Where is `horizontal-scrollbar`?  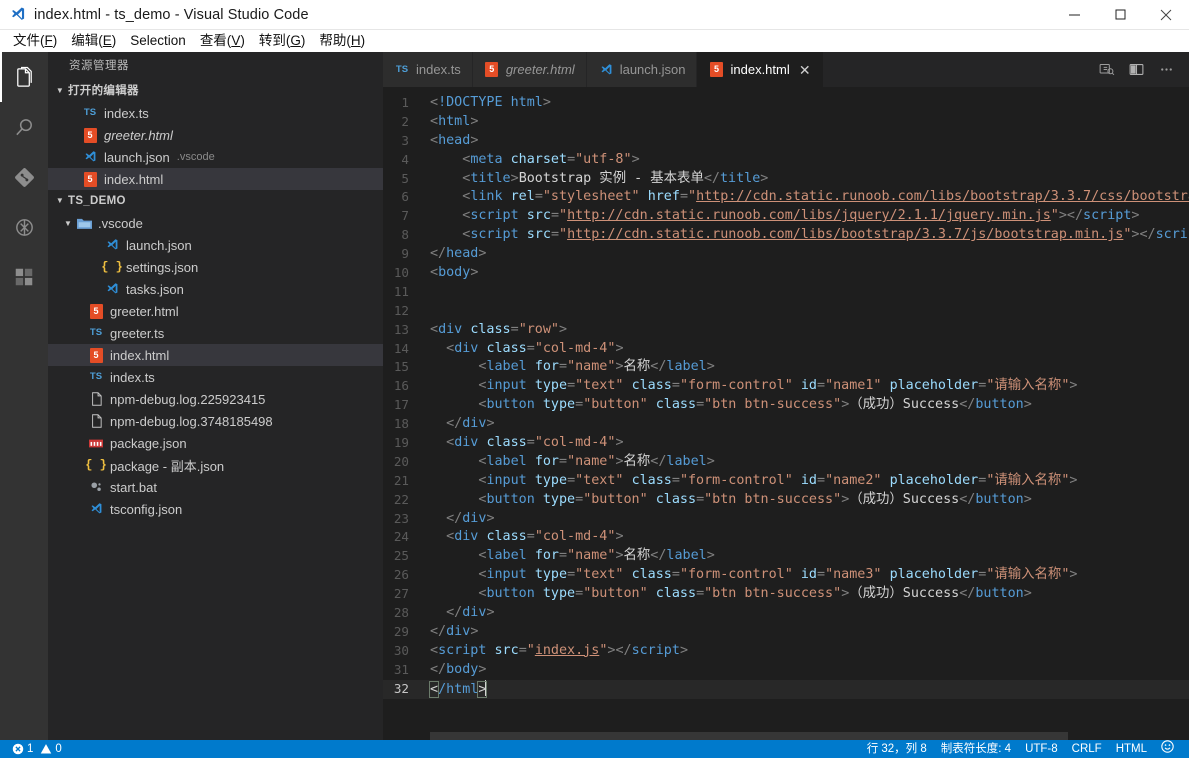
horizontal-scrollbar is located at coordinates (749, 736).